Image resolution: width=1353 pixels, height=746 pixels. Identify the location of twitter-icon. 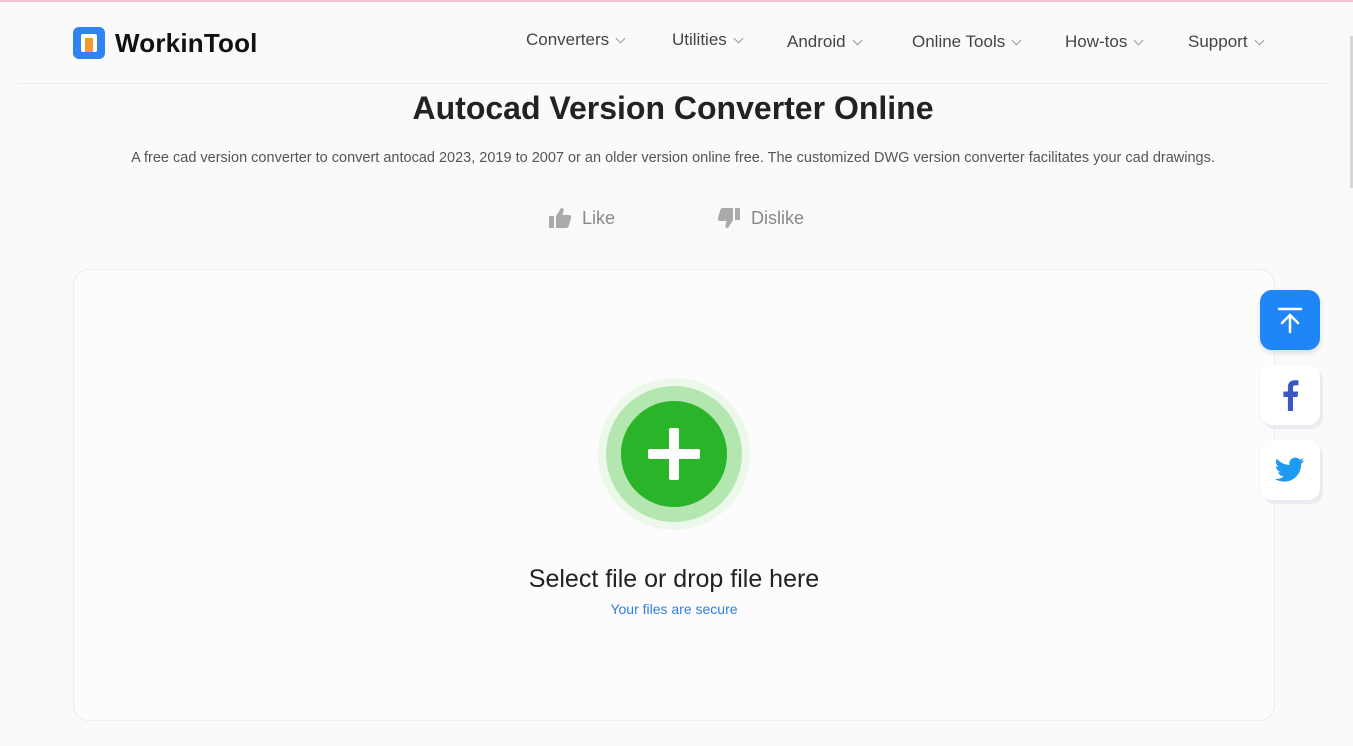
(1290, 469).